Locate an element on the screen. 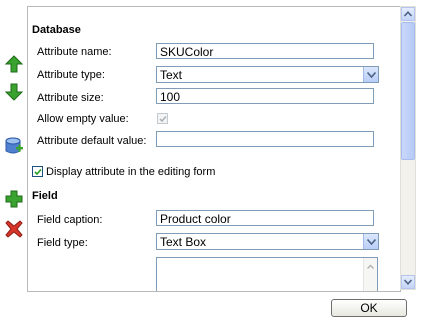 This screenshot has height=328, width=435. scroll-down-button is located at coordinates (408, 282).